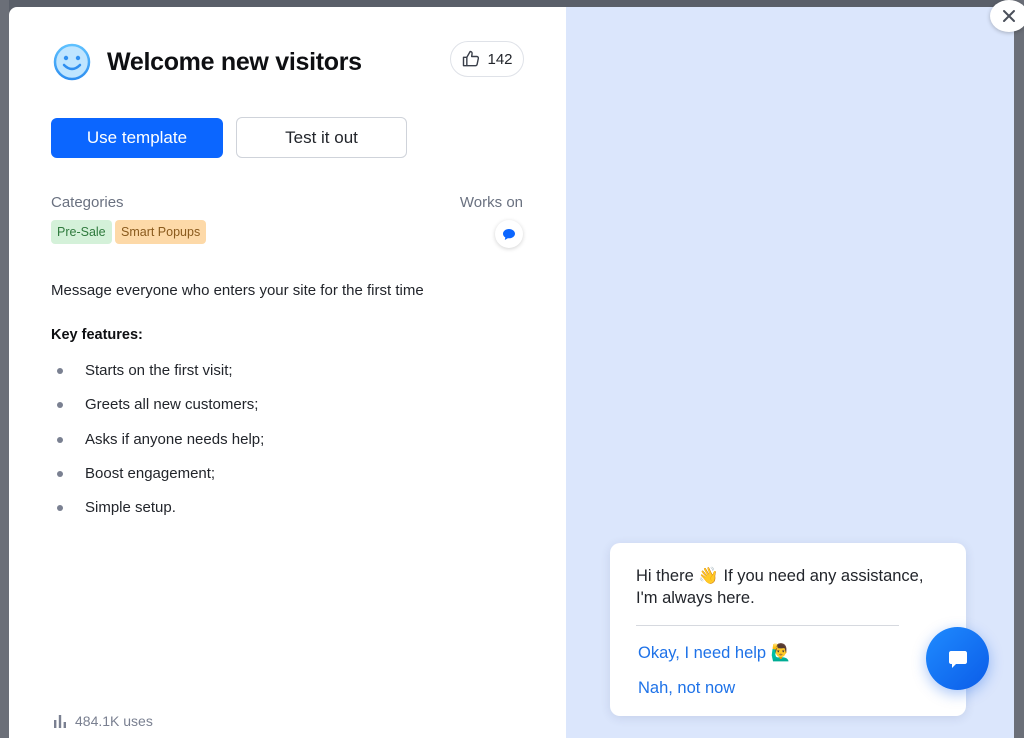 The width and height of the screenshot is (1024, 738). What do you see at coordinates (81, 232) in the screenshot?
I see `category-tag-pre-sale: Pre-Sale` at bounding box center [81, 232].